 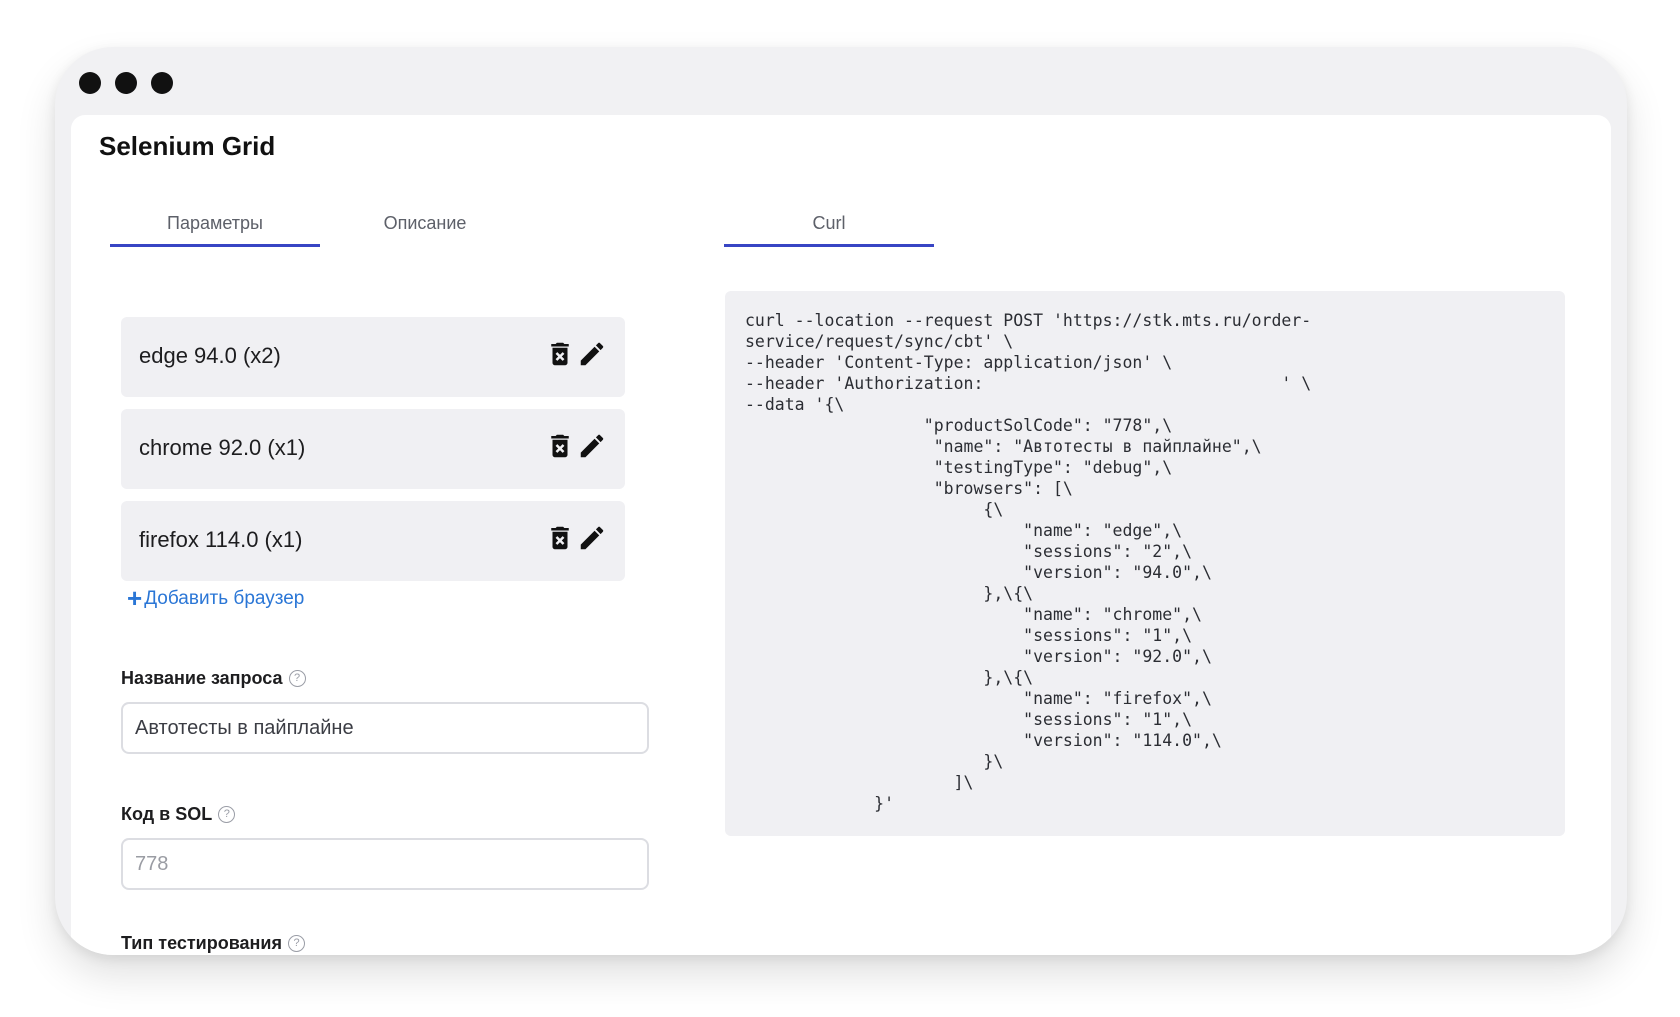 I want to click on testing-type-label: Тип тестирования, so click(x=201, y=943).